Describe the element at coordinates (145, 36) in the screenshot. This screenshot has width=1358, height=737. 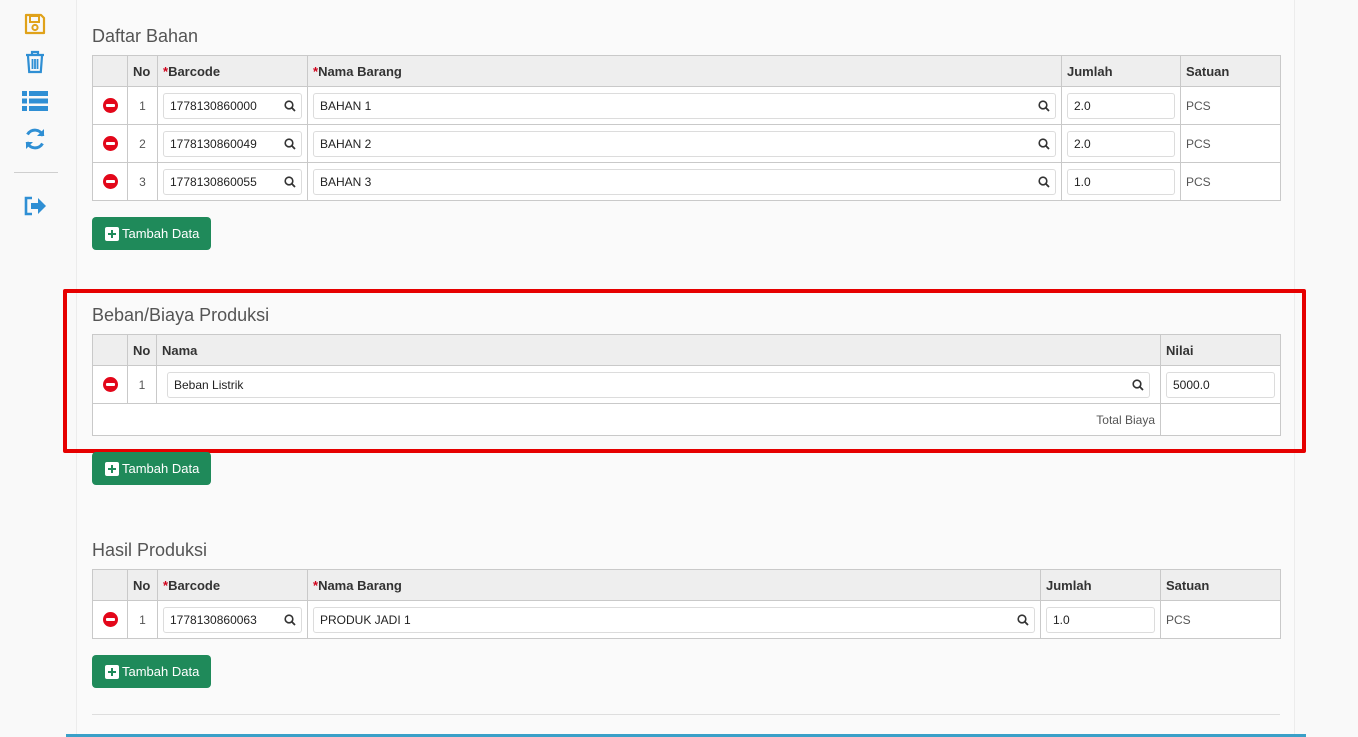
I see `section-title-bahan: Daftar Bahan` at that location.